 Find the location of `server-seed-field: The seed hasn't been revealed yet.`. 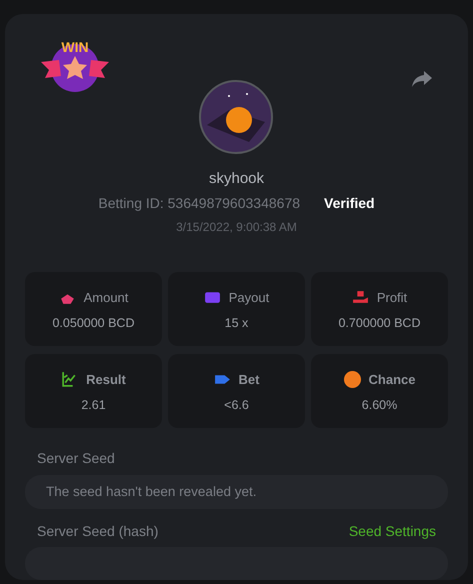

server-seed-field: The seed hasn't been revealed yet. is located at coordinates (236, 491).